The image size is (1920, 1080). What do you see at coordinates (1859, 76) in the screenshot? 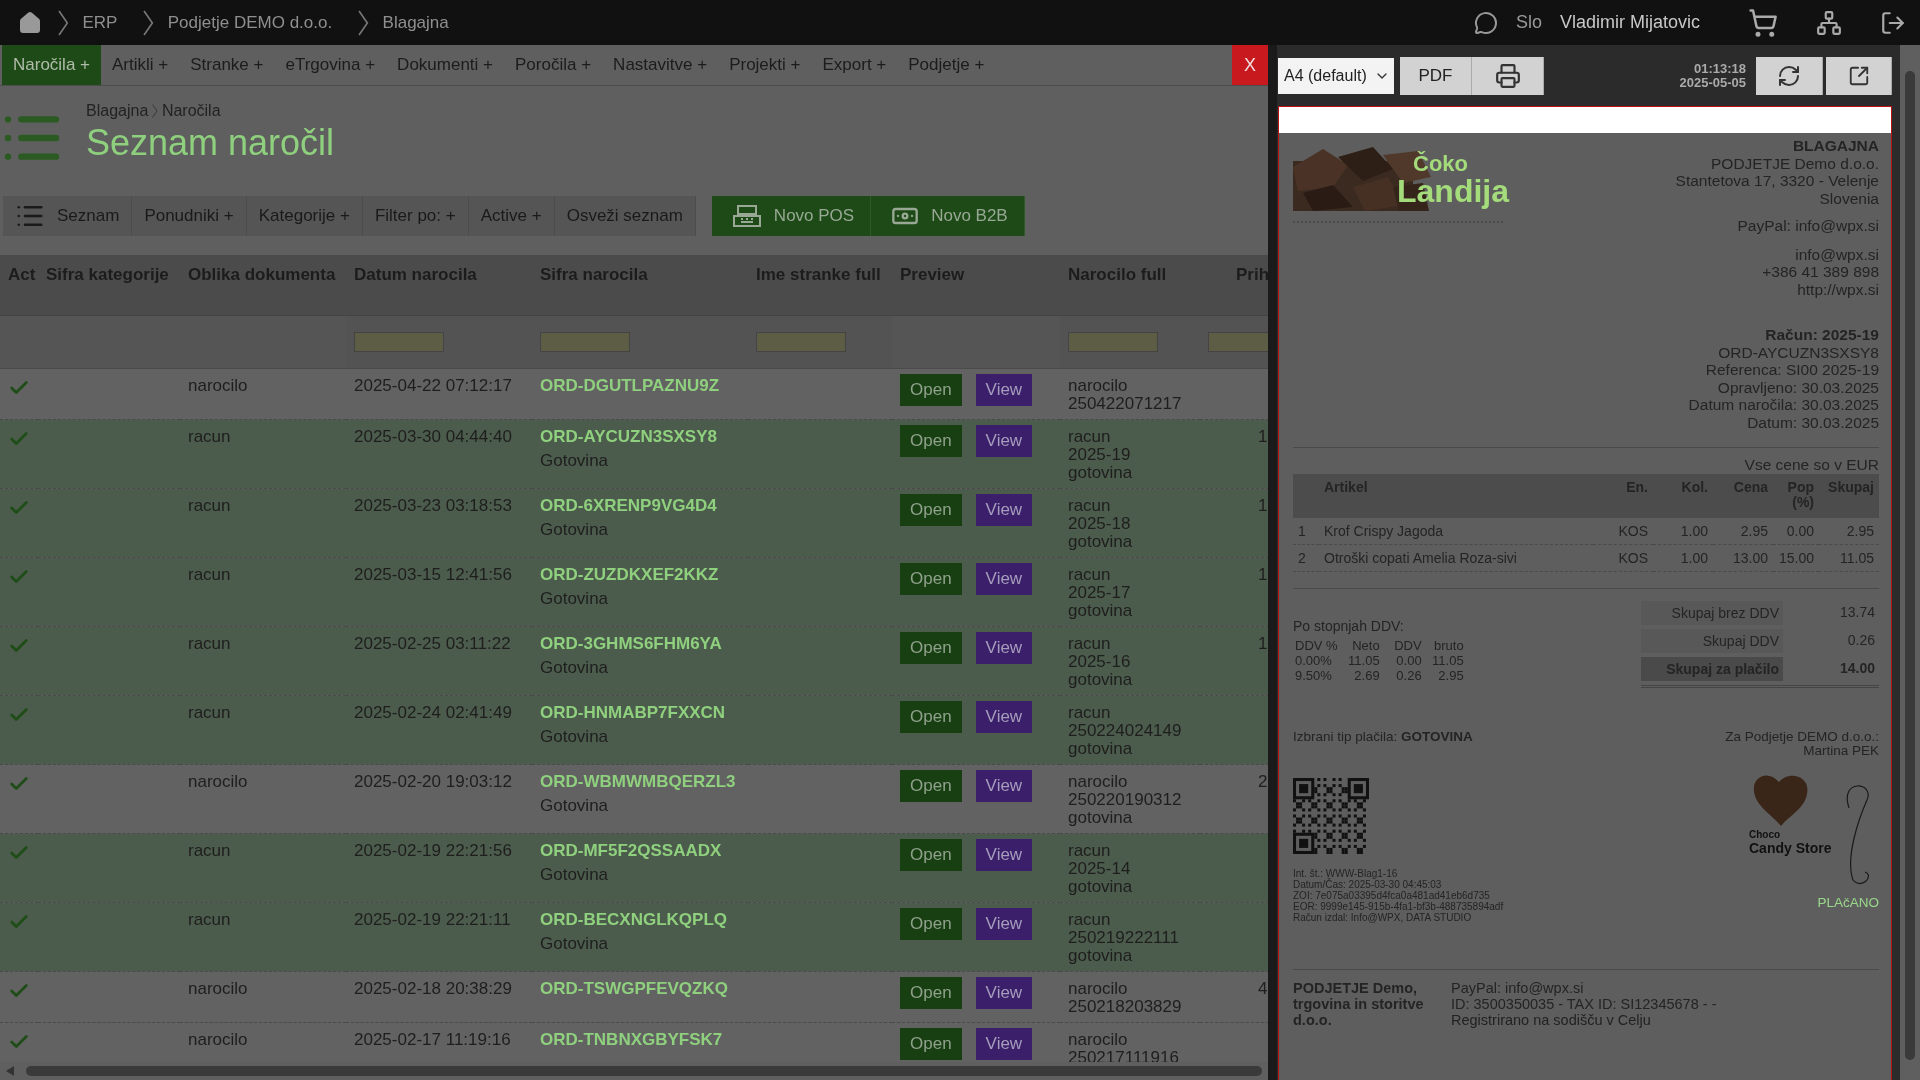
I see `popout-button` at bounding box center [1859, 76].